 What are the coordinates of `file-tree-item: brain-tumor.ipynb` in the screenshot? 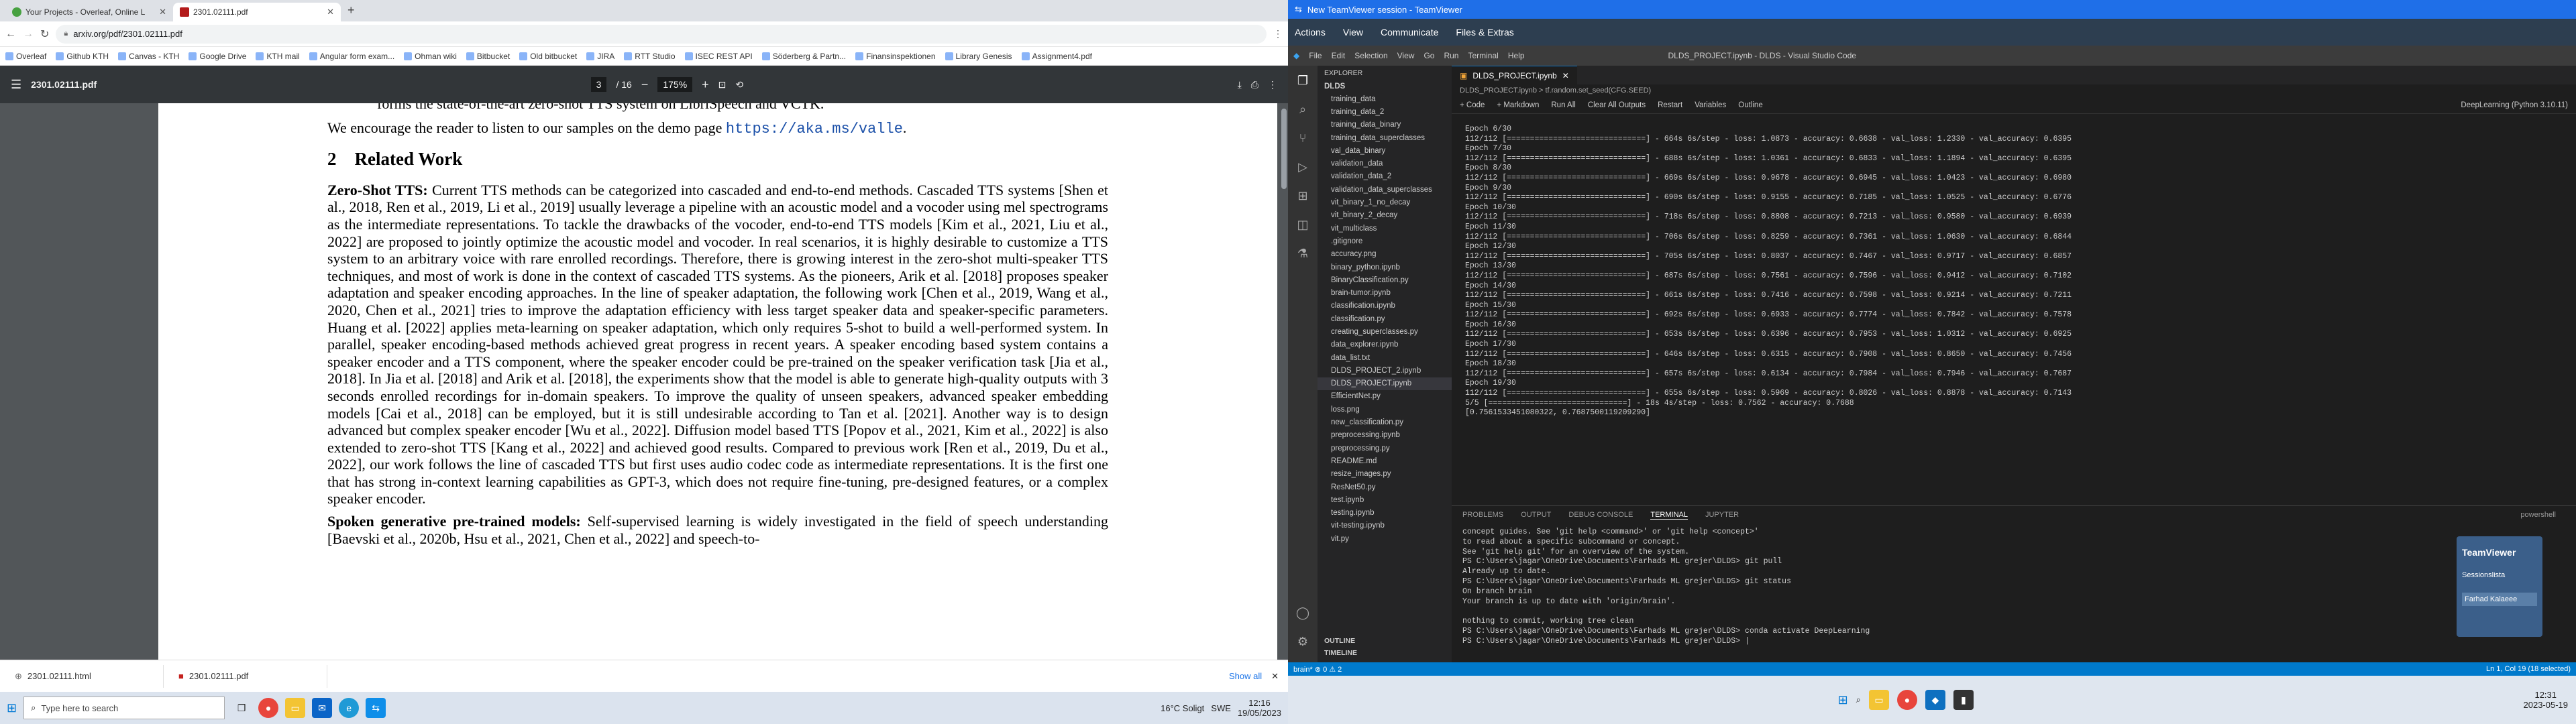 It's located at (1385, 292).